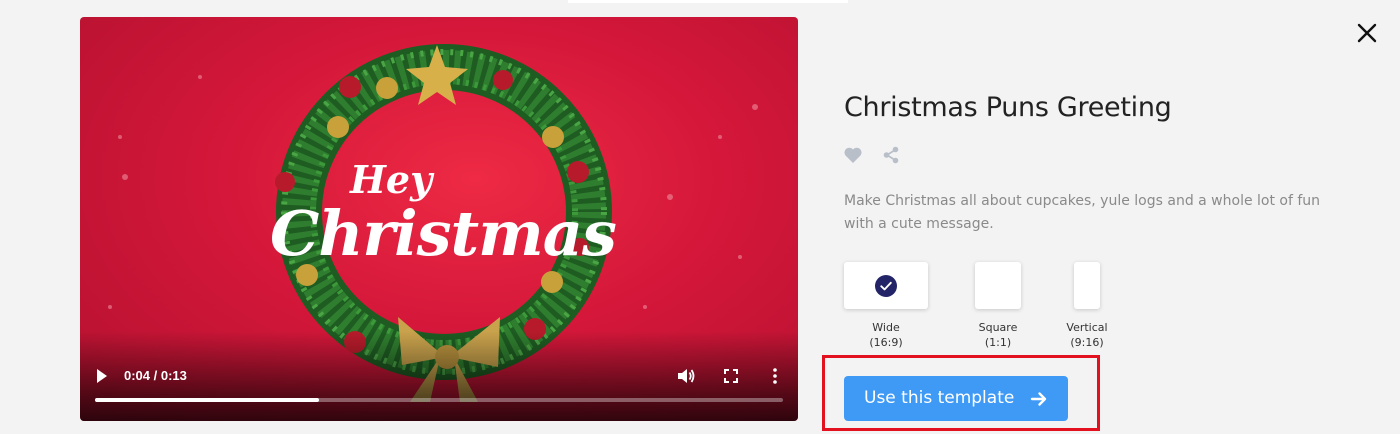 Image resolution: width=1400 pixels, height=434 pixels. I want to click on heart-icon, so click(853, 155).